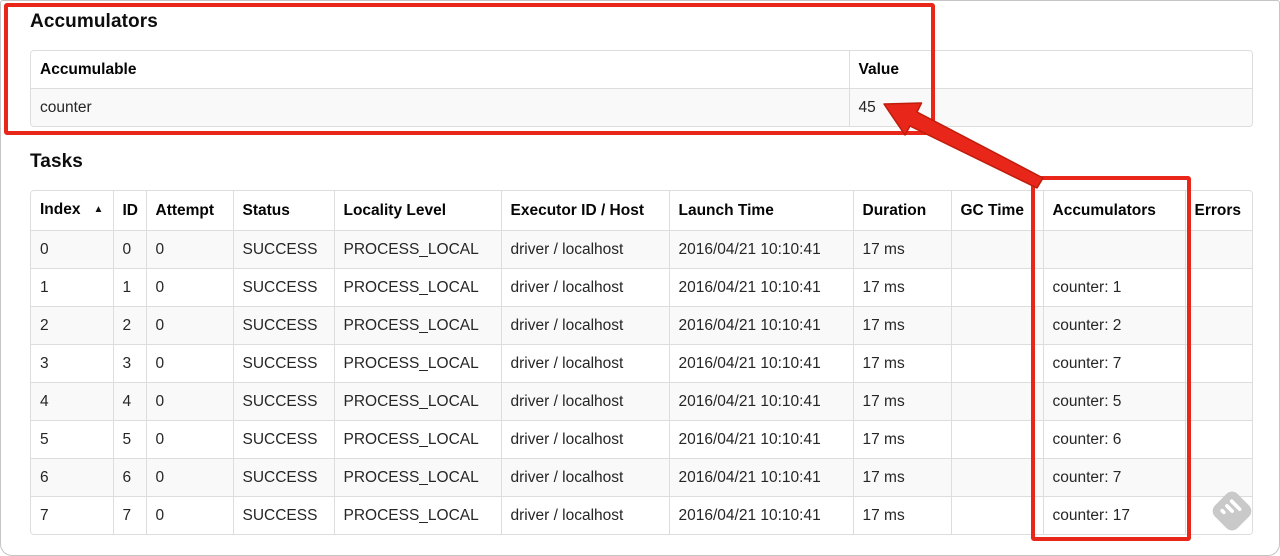 Image resolution: width=1280 pixels, height=556 pixels. What do you see at coordinates (902, 211) in the screenshot?
I see `task-col-header-duration: Duration` at bounding box center [902, 211].